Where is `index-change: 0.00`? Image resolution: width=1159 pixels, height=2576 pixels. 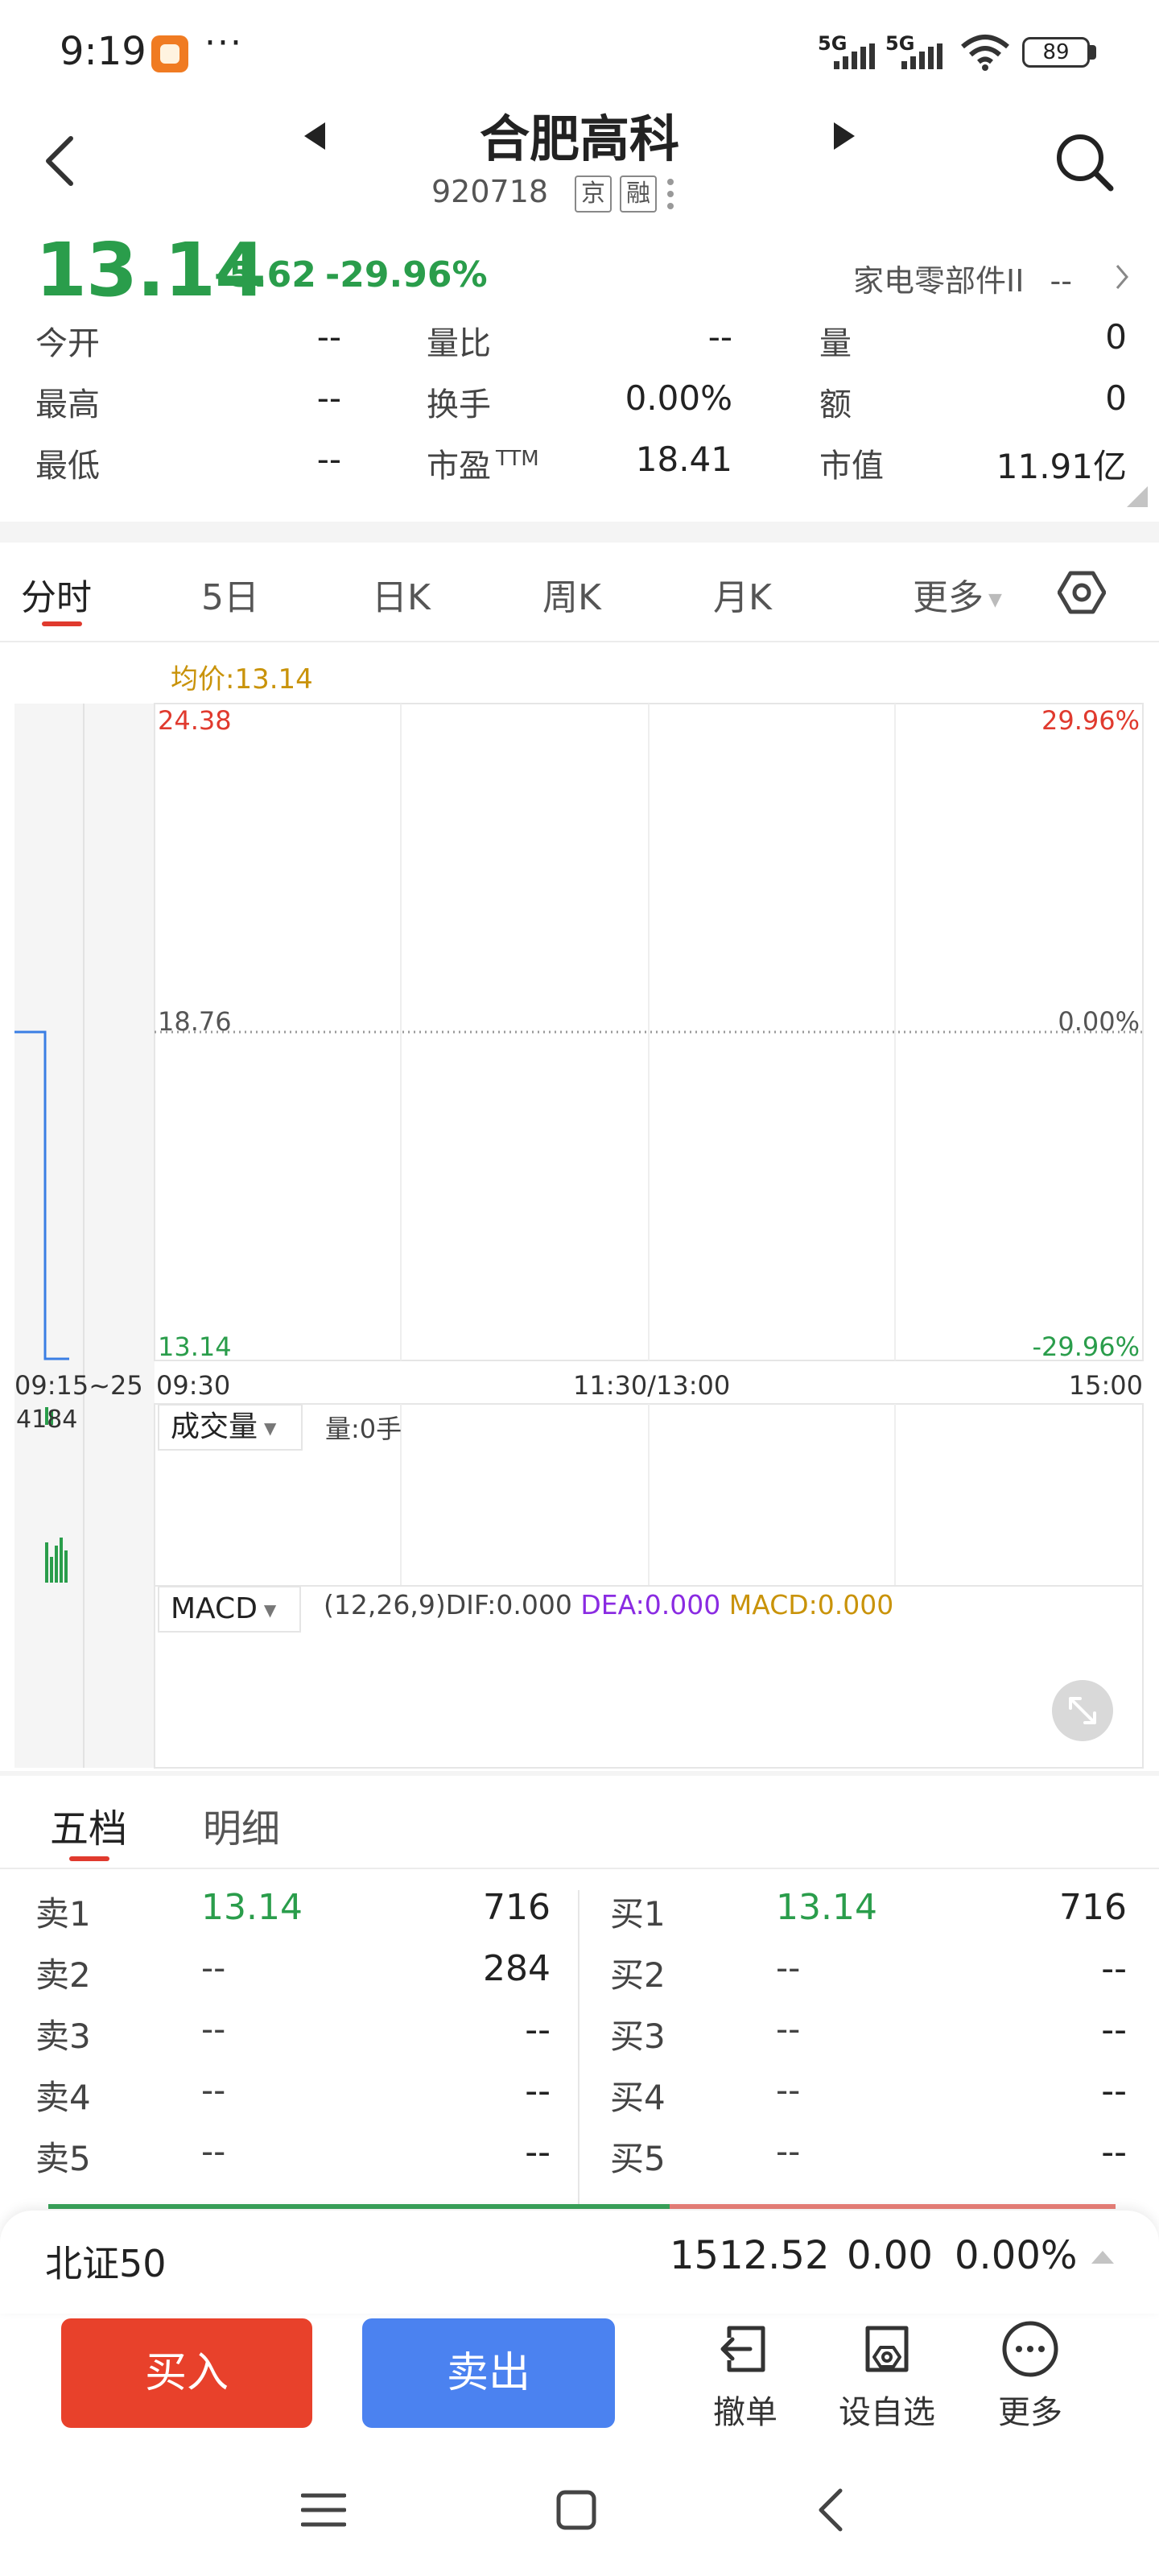
index-change: 0.00 is located at coordinates (890, 2255).